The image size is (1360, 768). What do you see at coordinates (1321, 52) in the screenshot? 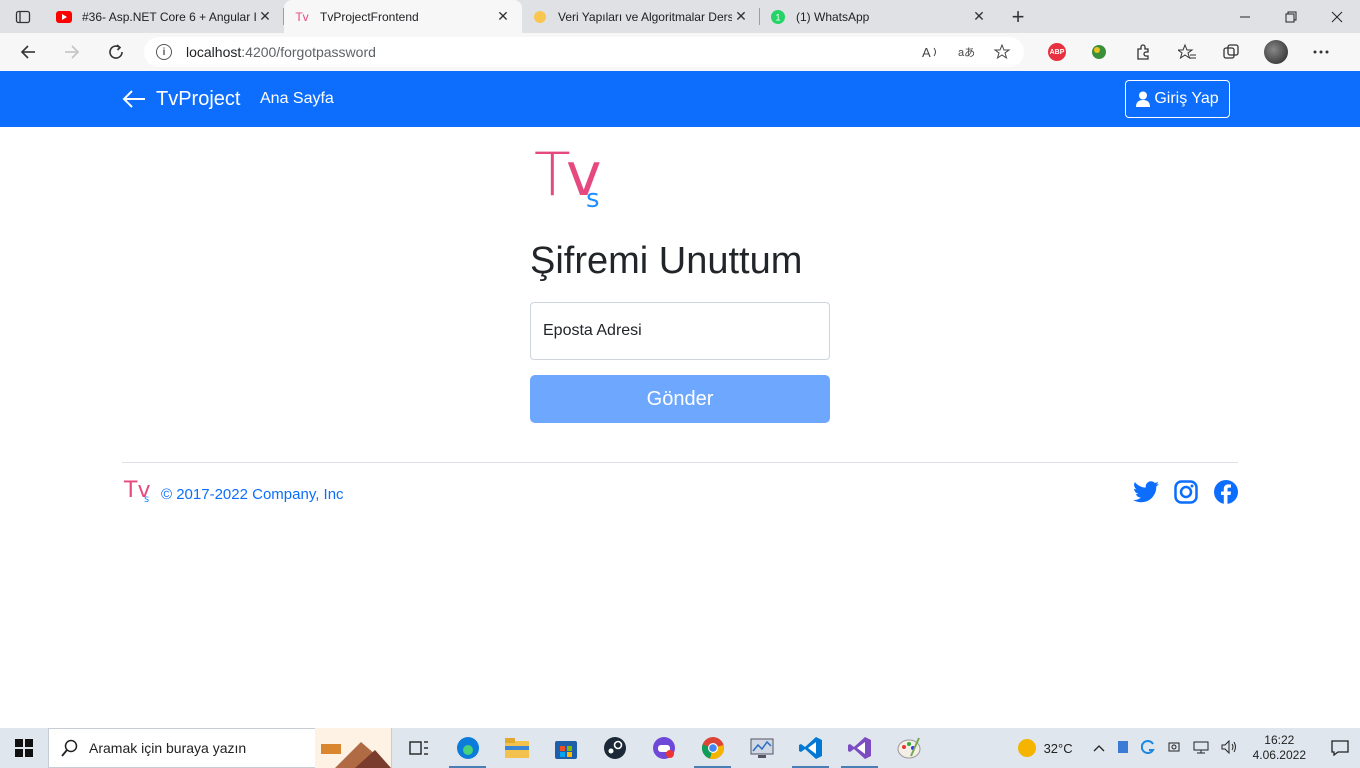
I see `more-options-icon` at bounding box center [1321, 52].